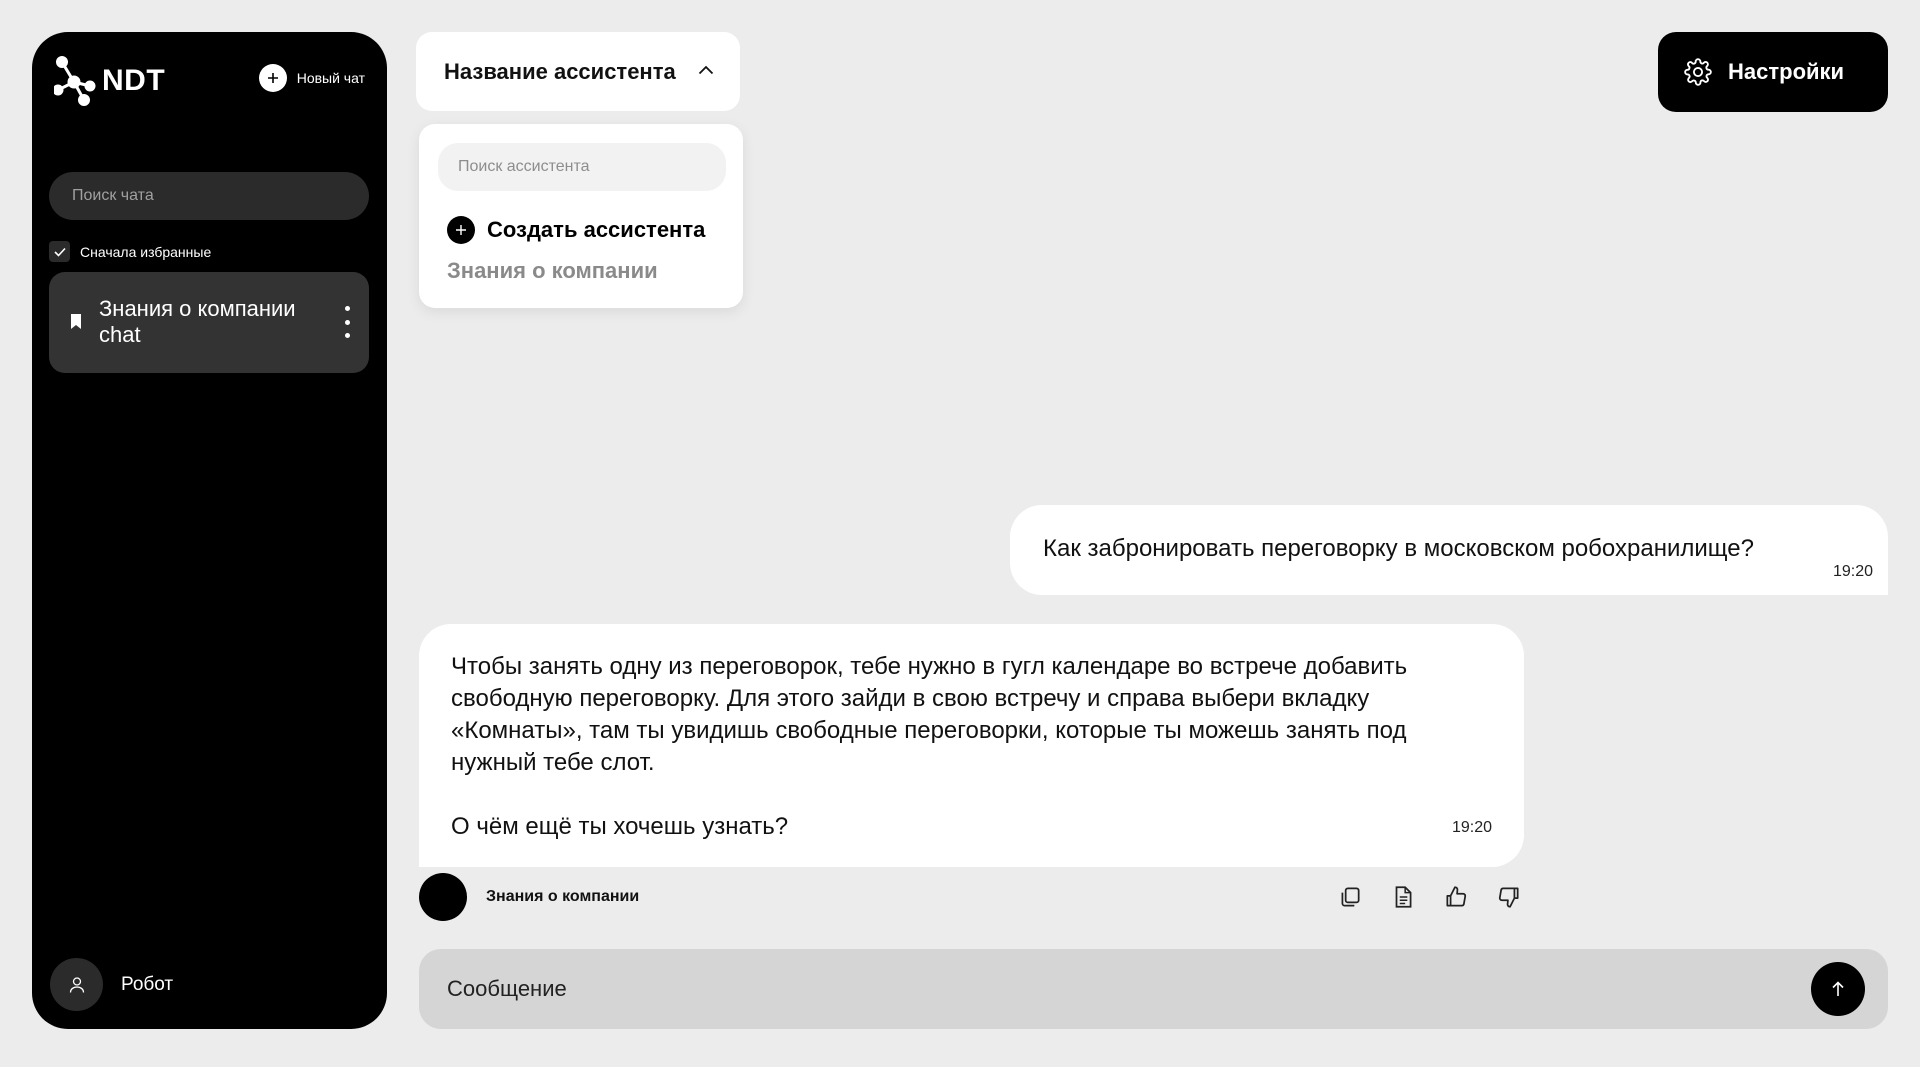  I want to click on message-composer, so click(1153, 989).